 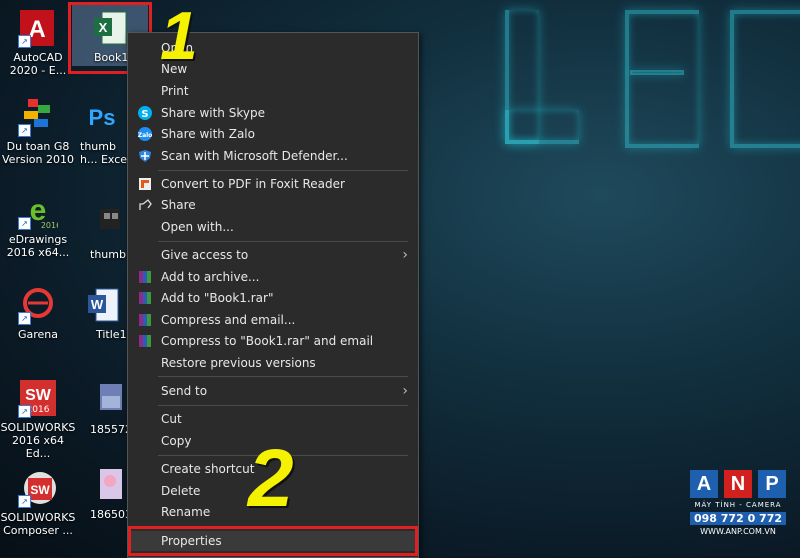 What do you see at coordinates (738, 518) in the screenshot?
I see `anp-phone: 098 772 0 772` at bounding box center [738, 518].